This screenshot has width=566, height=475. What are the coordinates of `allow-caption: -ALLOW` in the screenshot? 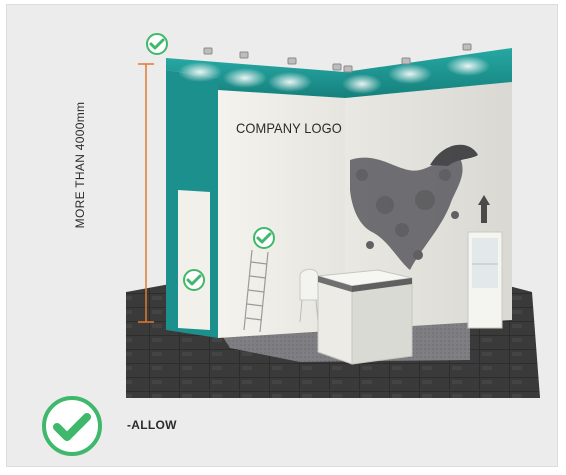 It's located at (152, 425).